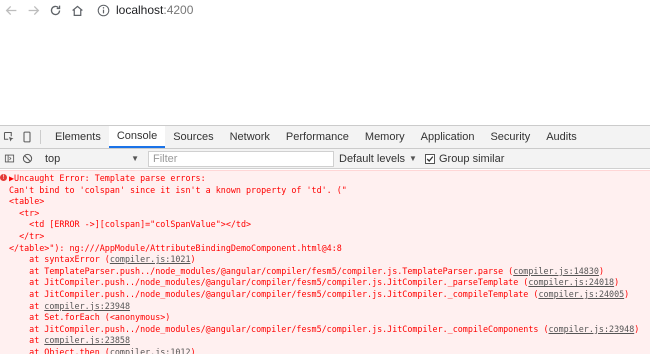 Image resolution: width=650 pixels, height=354 pixels. What do you see at coordinates (4, 117) in the screenshot?
I see `error-marker-icon` at bounding box center [4, 117].